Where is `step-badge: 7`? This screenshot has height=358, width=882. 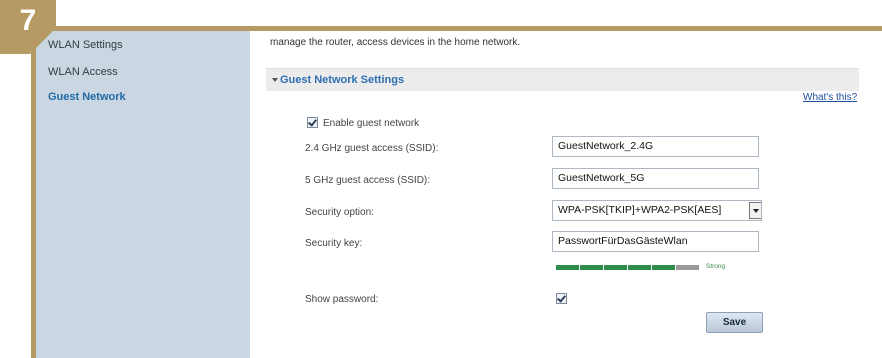 step-badge: 7 is located at coordinates (28, 27).